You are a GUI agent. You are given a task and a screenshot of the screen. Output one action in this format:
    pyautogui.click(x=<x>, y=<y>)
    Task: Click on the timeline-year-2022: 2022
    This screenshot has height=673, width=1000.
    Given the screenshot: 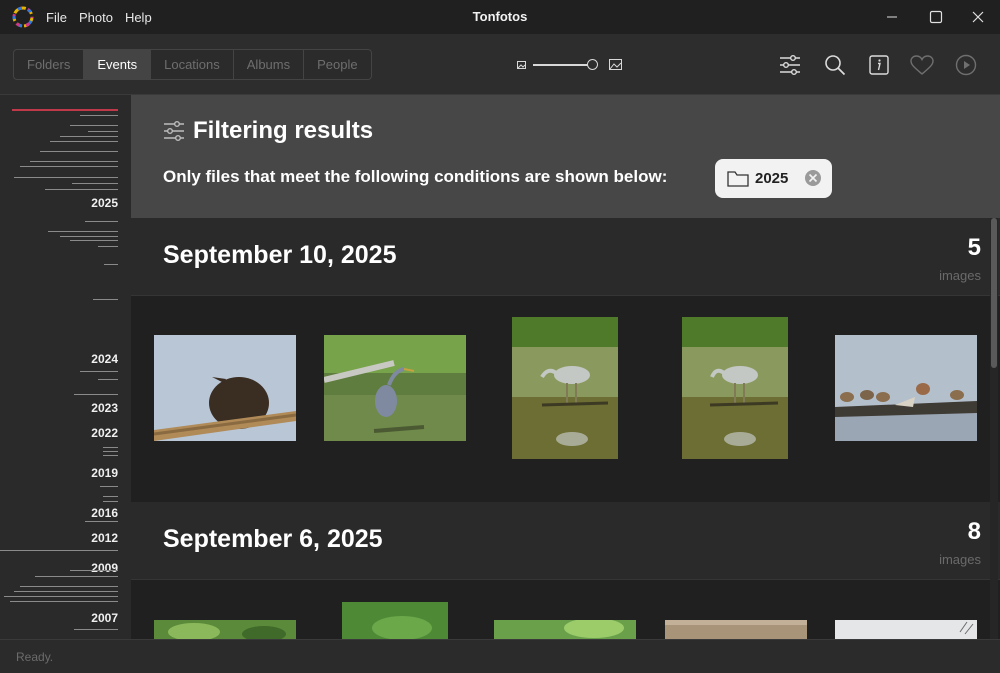 What is the action you would take?
    pyautogui.click(x=104, y=433)
    